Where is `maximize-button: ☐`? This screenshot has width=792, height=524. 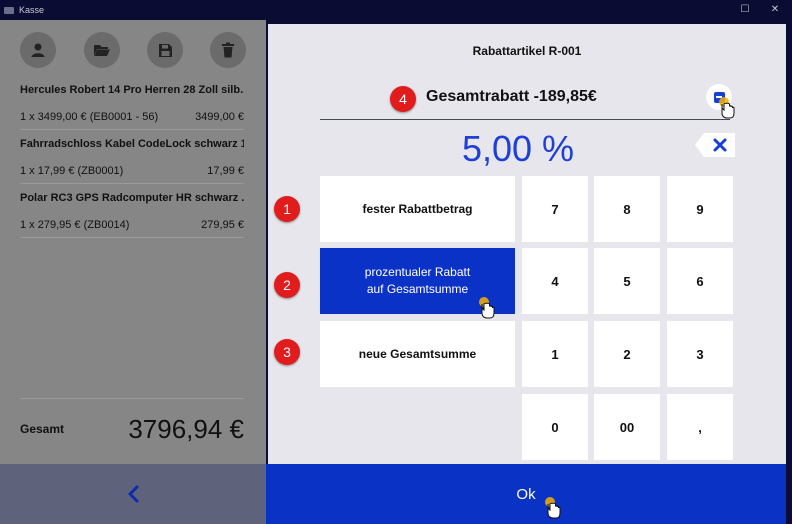
maximize-button: ☐ is located at coordinates (745, 10).